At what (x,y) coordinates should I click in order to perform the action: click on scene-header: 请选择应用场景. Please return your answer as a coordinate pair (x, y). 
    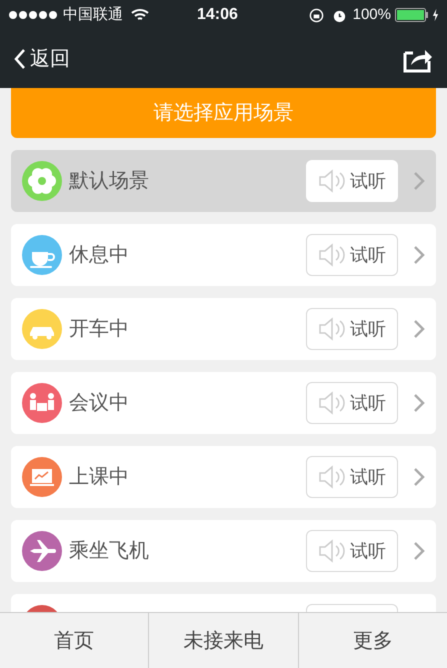
    Looking at the image, I should click on (223, 113).